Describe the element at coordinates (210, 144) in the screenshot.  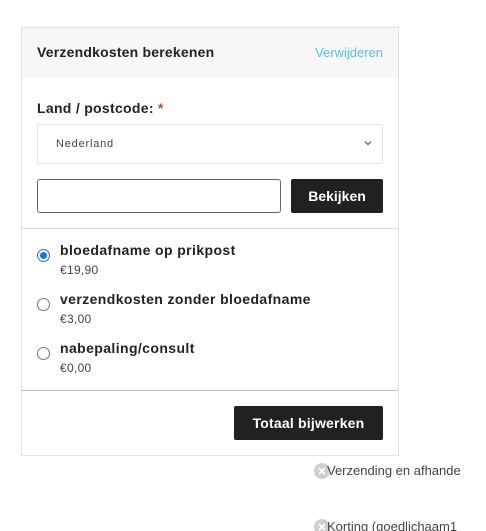
I see `country-select: Nederland` at that location.